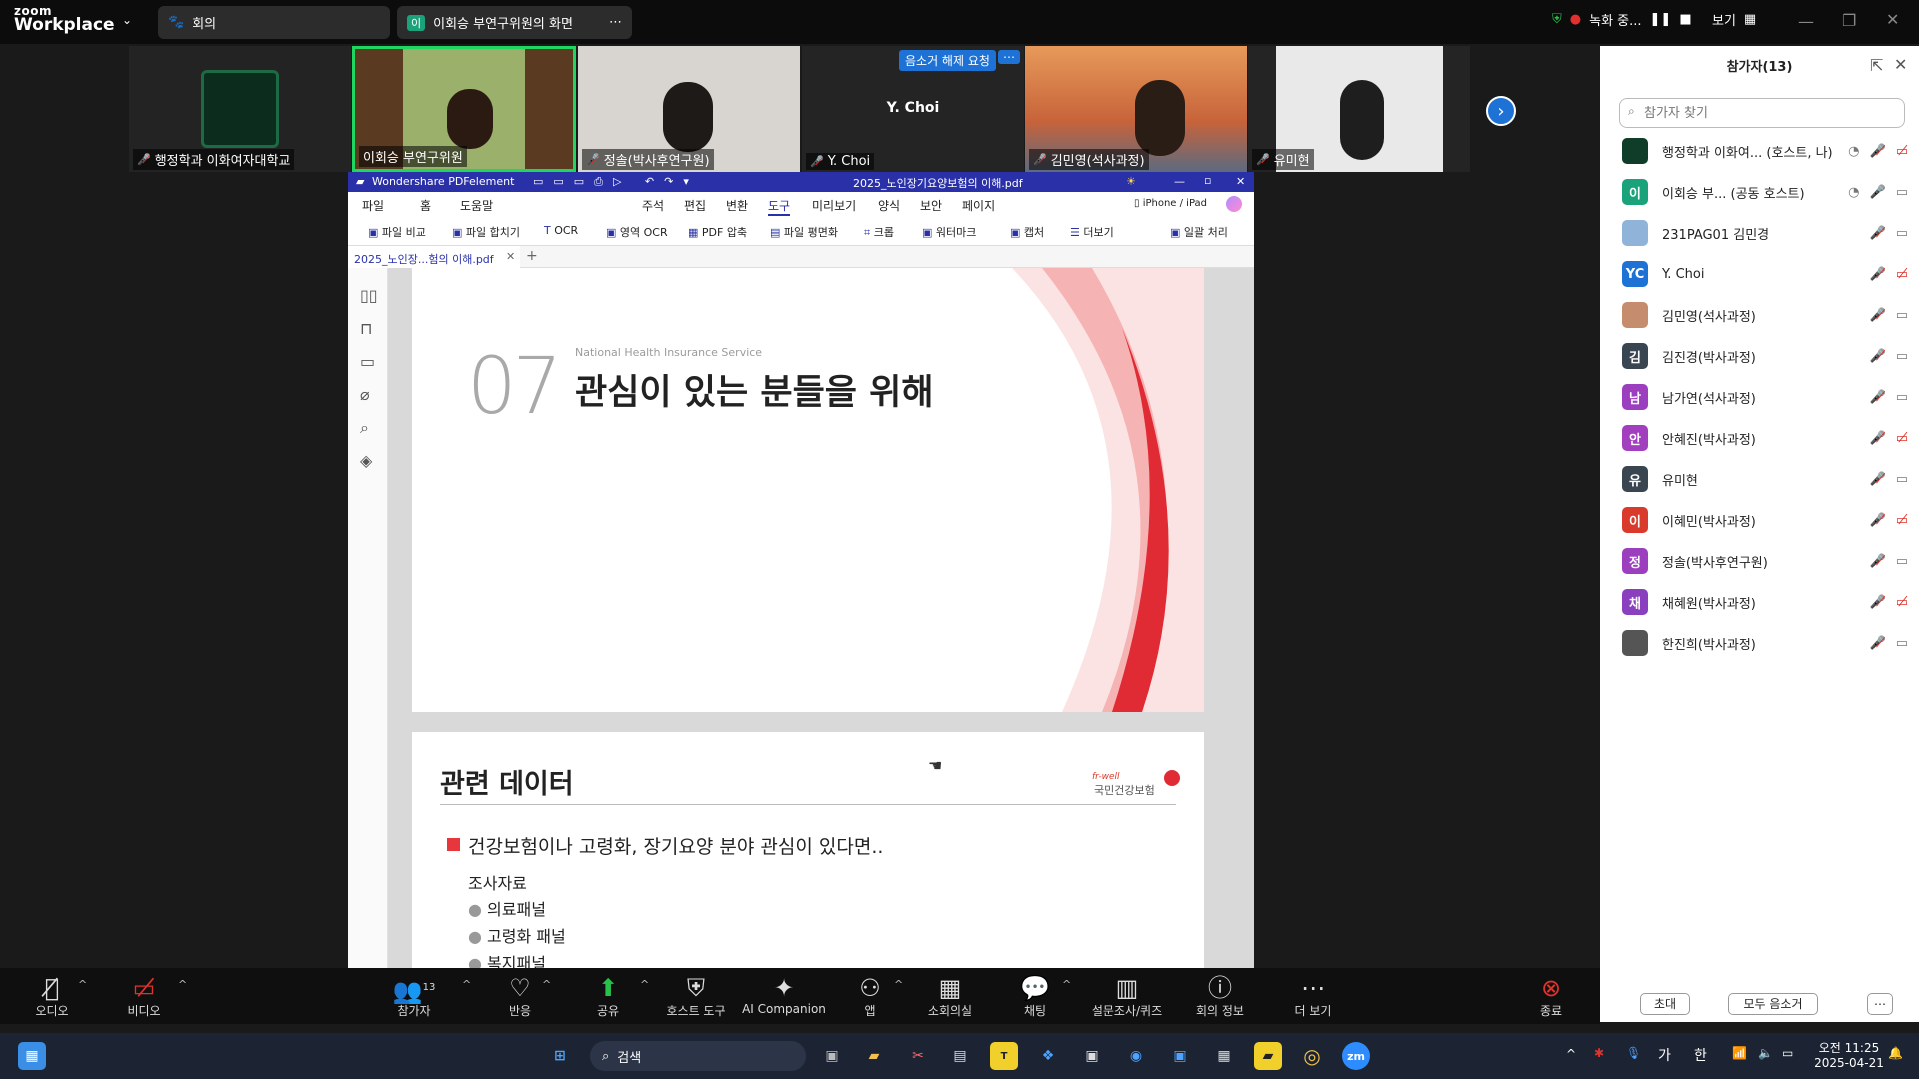 Image resolution: width=1919 pixels, height=1079 pixels. I want to click on stop-icon: ■, so click(1685, 19).